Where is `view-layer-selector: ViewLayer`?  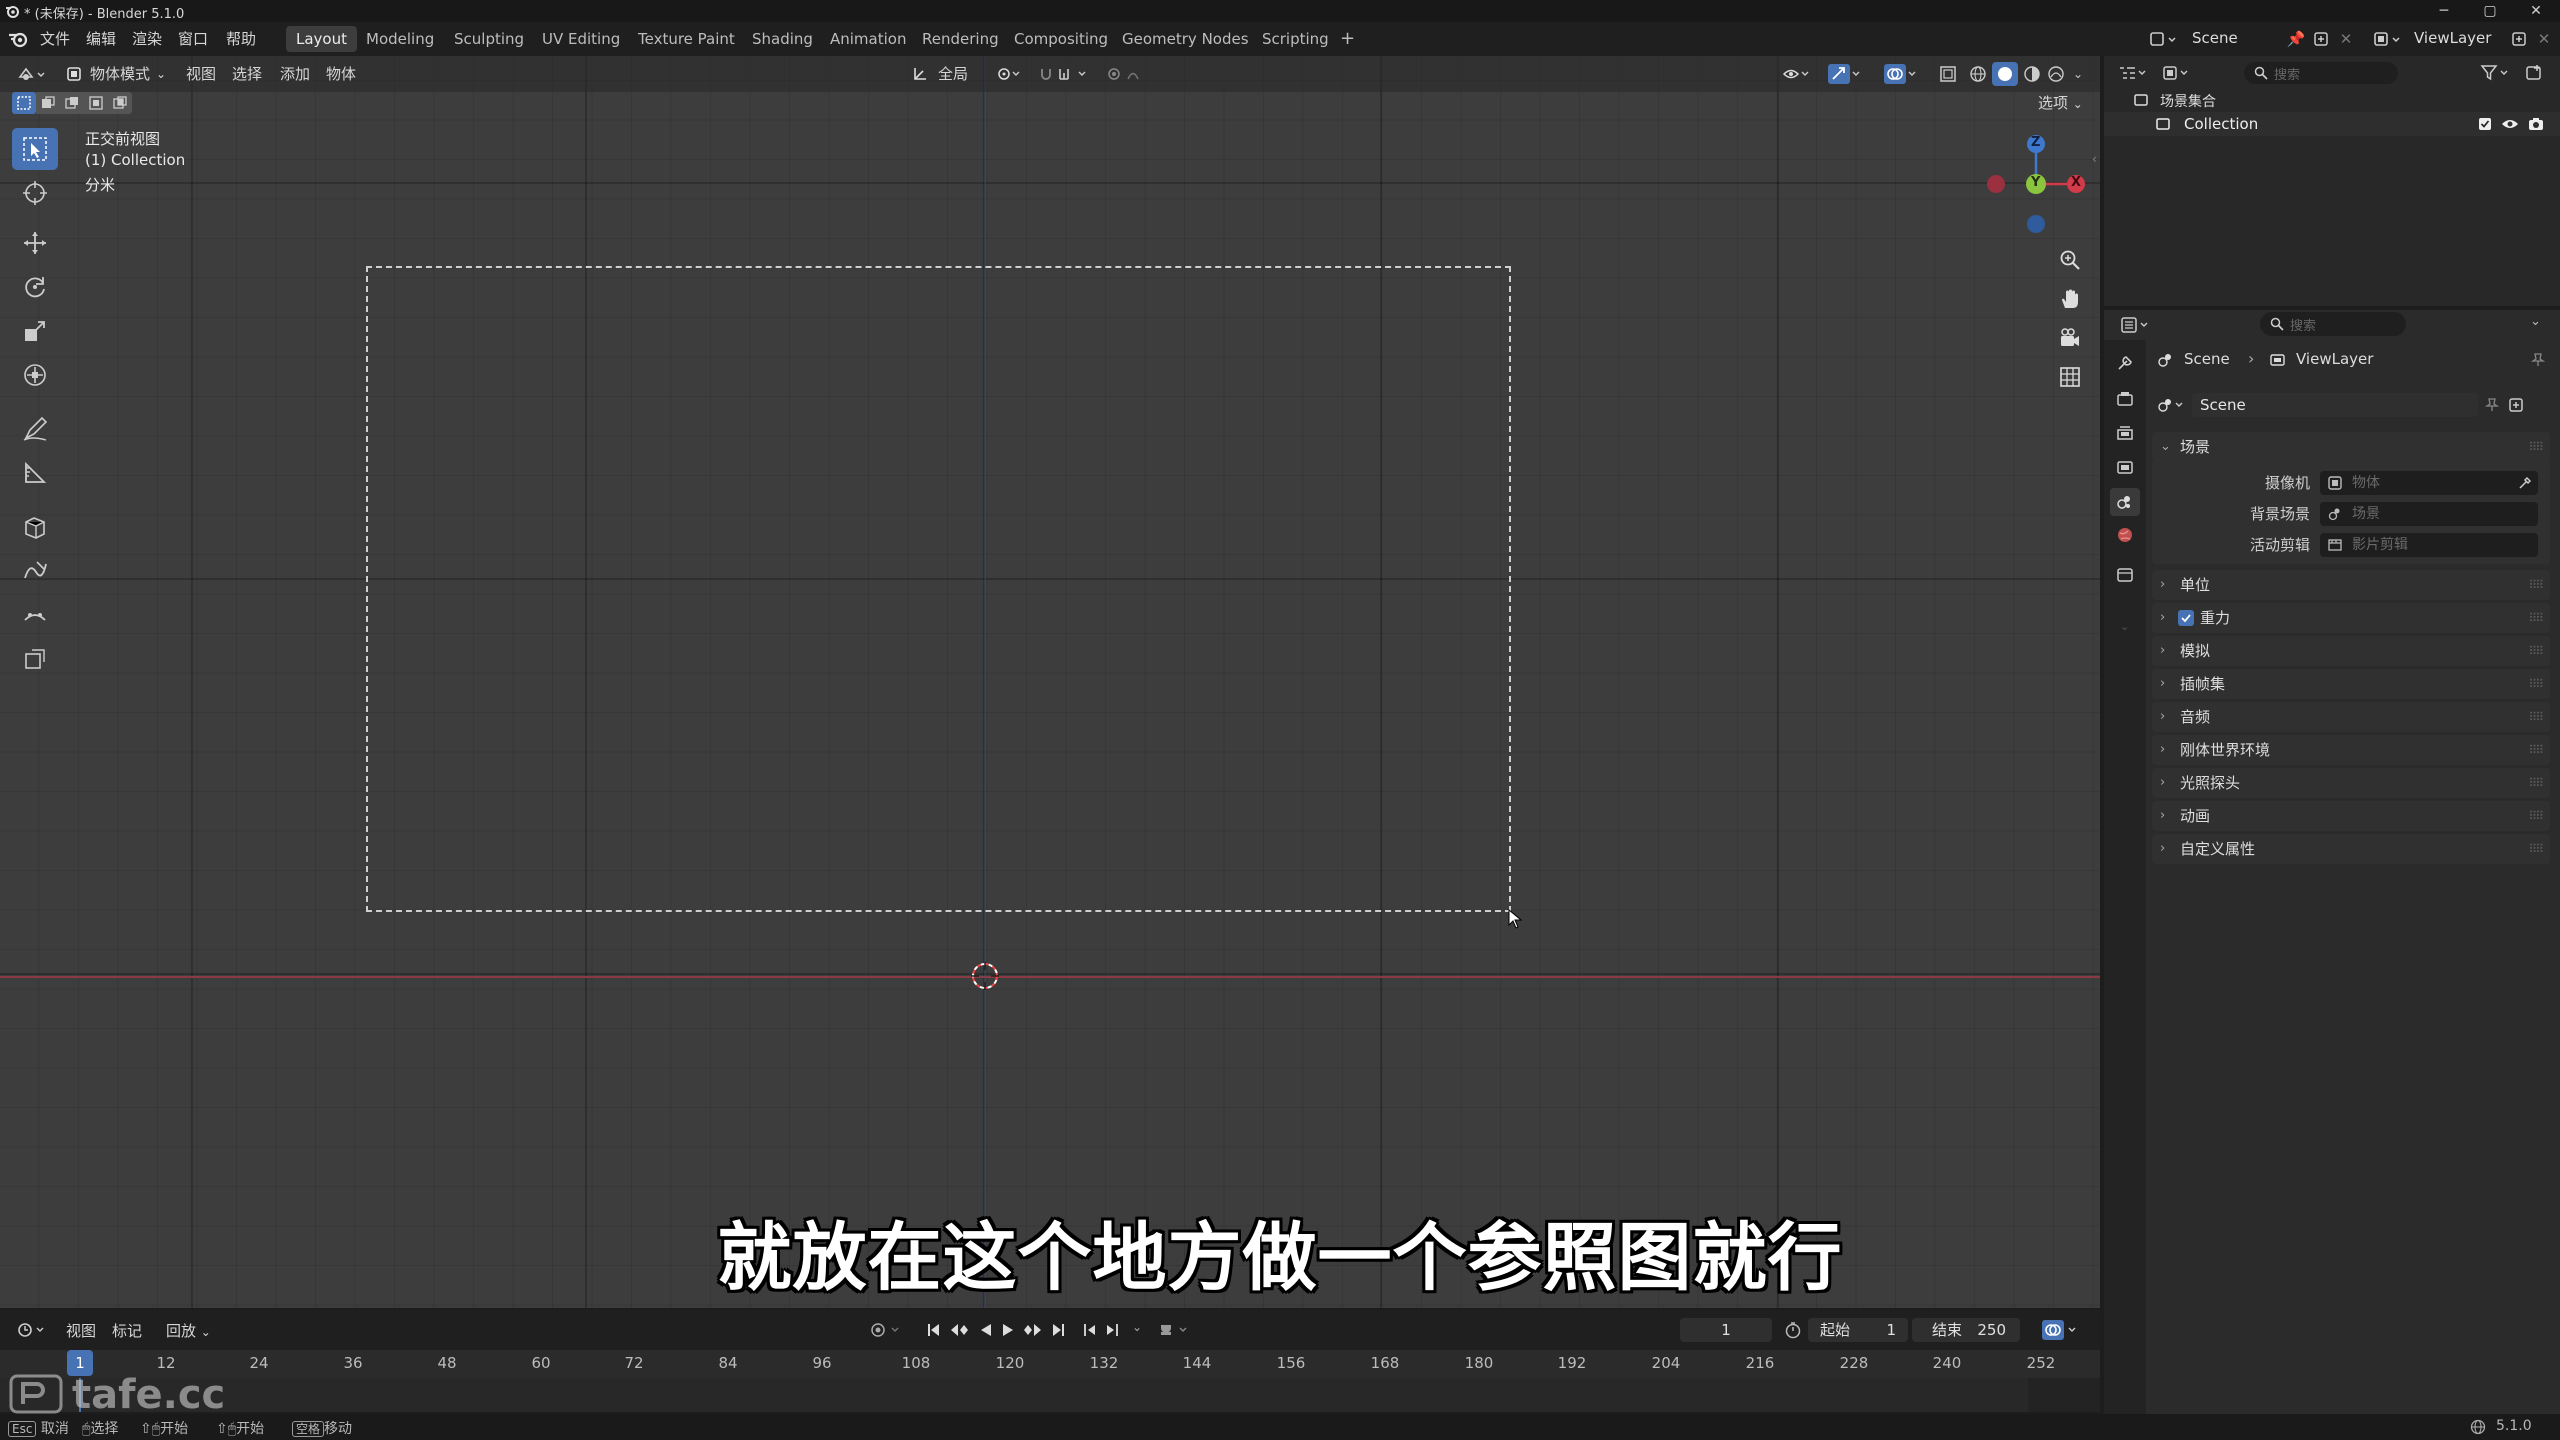
view-layer-selector: ViewLayer is located at coordinates (2452, 38).